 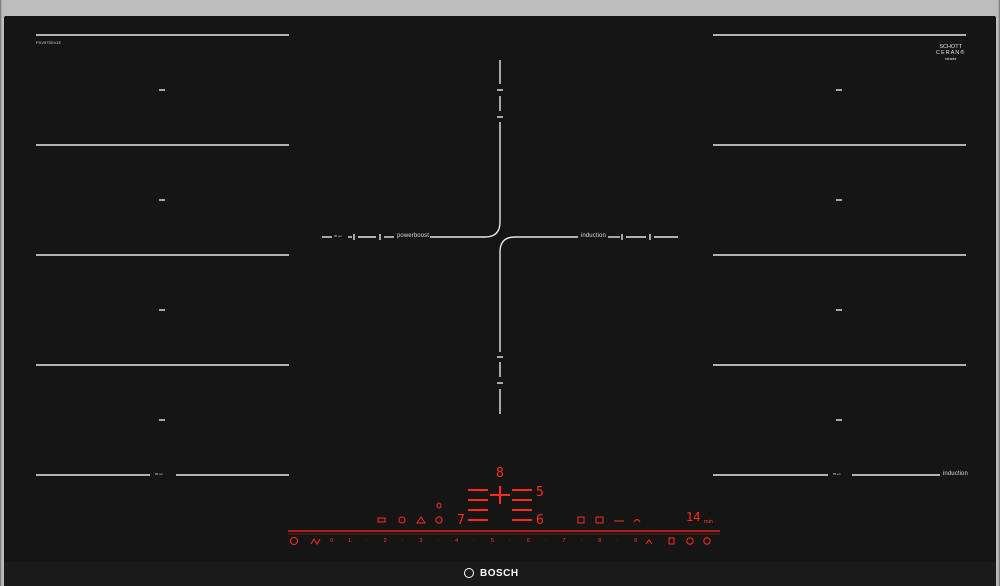 What do you see at coordinates (837, 475) in the screenshot?
I see `bottom-right-zone-logo: ≈∽` at bounding box center [837, 475].